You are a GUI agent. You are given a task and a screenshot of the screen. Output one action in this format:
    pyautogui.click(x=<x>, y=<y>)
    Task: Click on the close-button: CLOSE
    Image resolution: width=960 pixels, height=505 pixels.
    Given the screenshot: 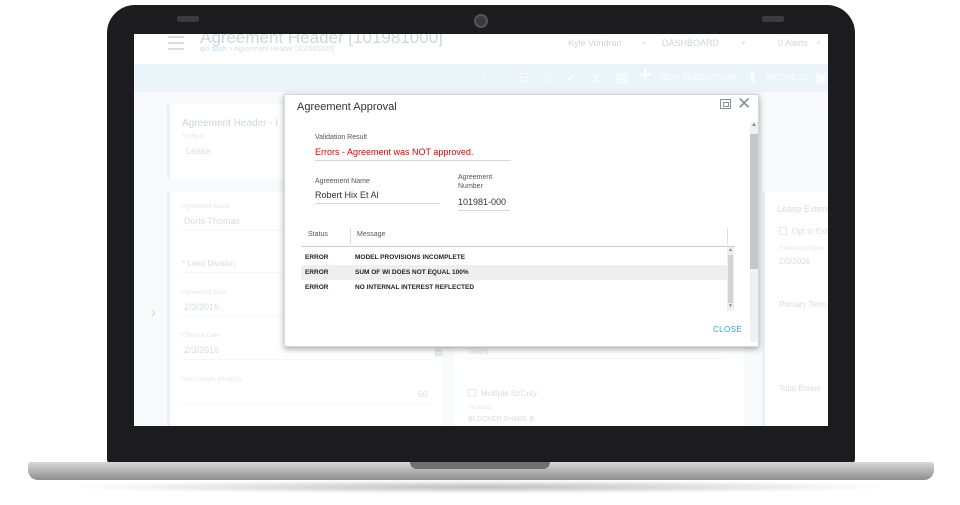 What is the action you would take?
    pyautogui.click(x=727, y=329)
    